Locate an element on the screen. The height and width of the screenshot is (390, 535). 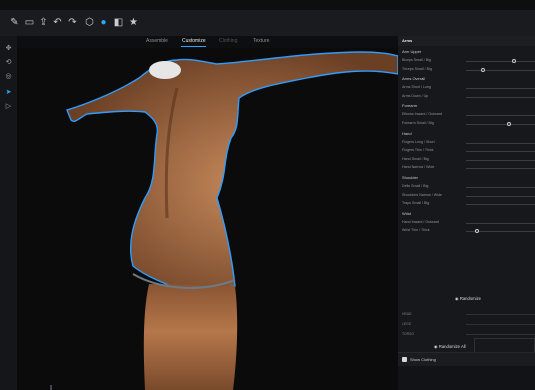
slider-row: Arms Short / Long is located at coordinates (466, 88).